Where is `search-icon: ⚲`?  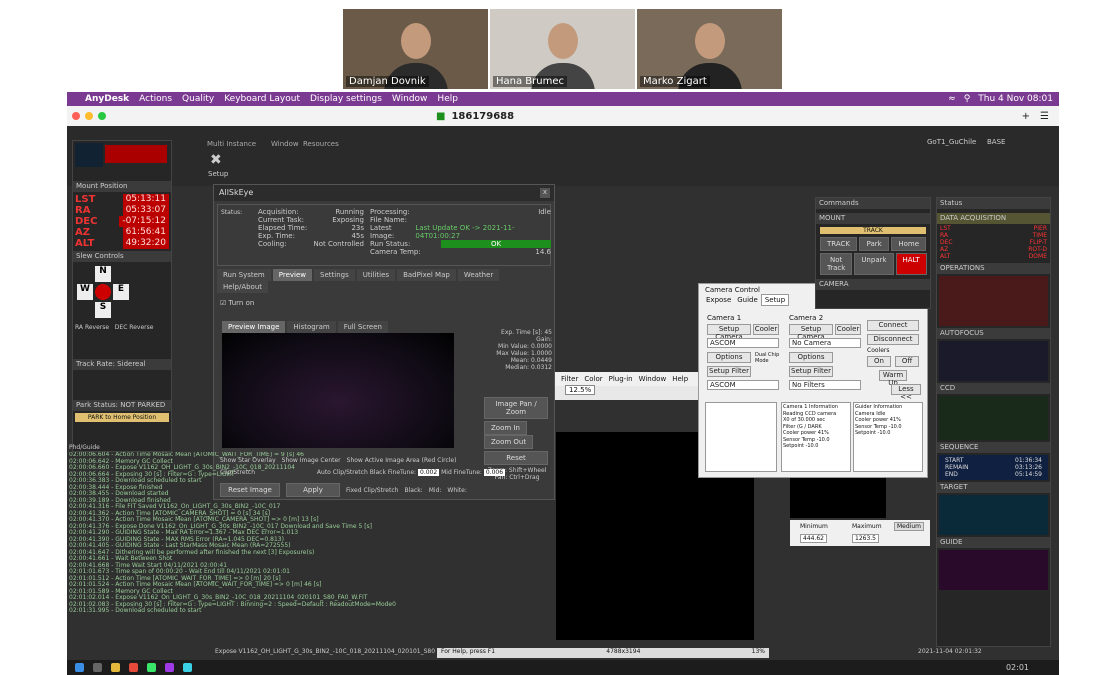 search-icon: ⚲ is located at coordinates (967, 99).